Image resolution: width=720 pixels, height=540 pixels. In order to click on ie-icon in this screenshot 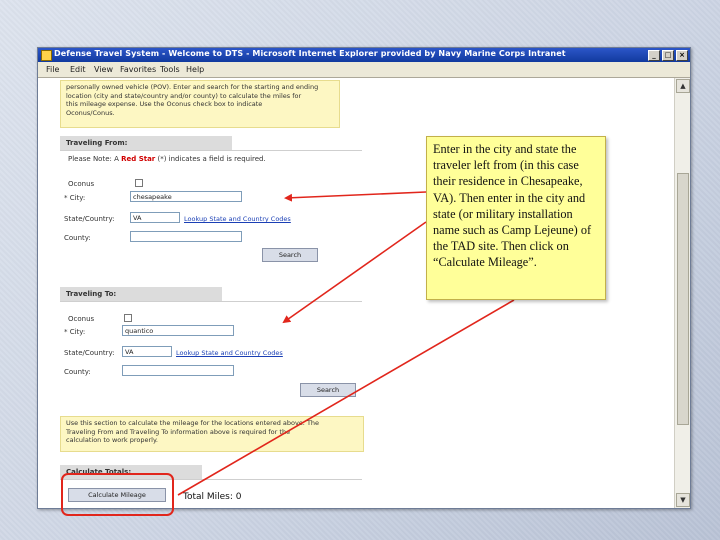, I will do `click(46, 55)`.